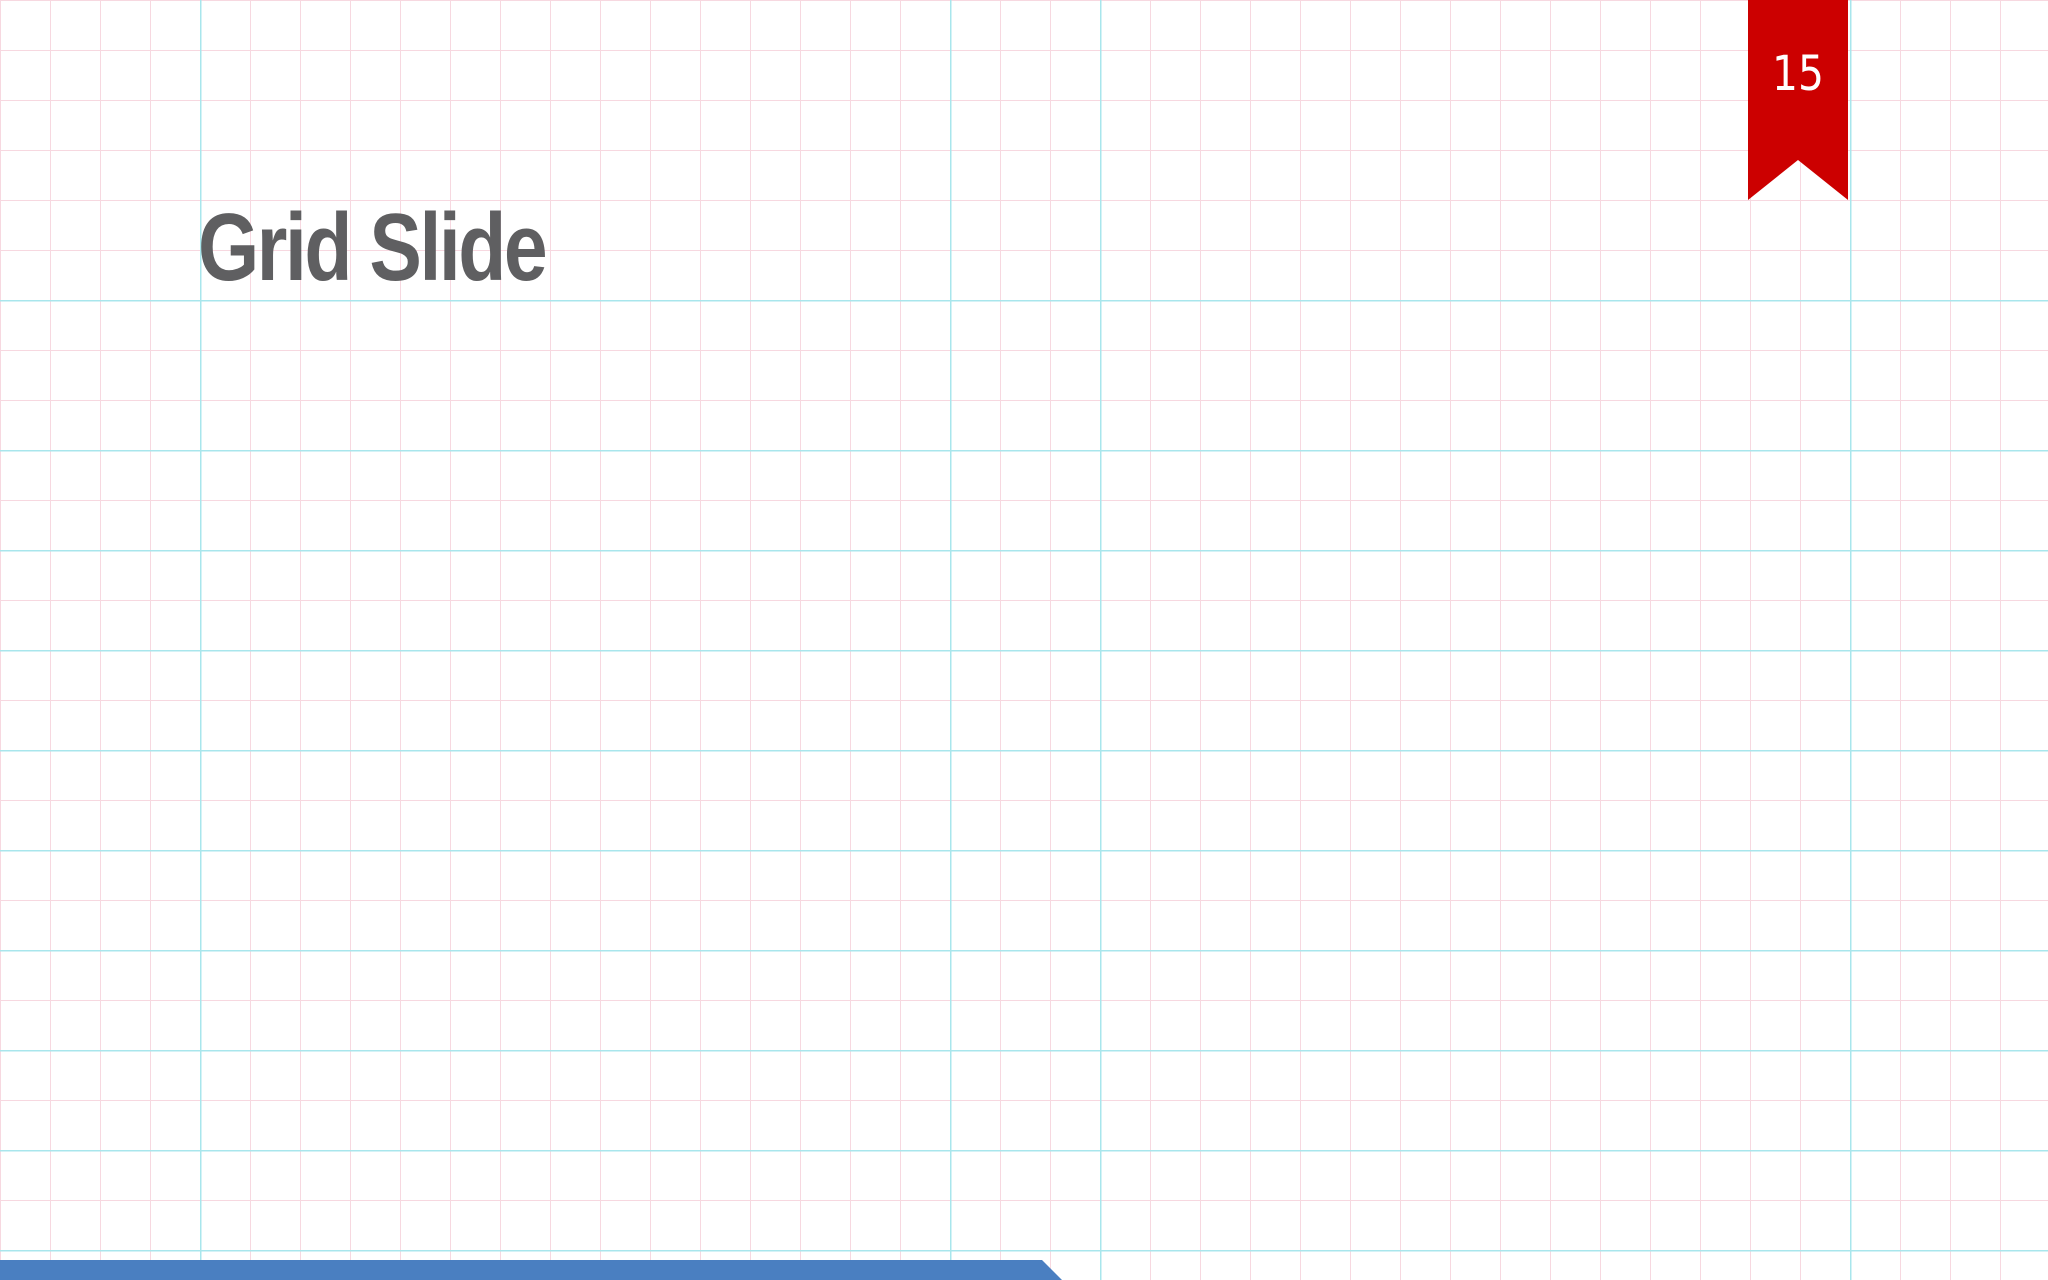  Describe the element at coordinates (373, 247) in the screenshot. I see `slide-title: Grid Slide` at that location.